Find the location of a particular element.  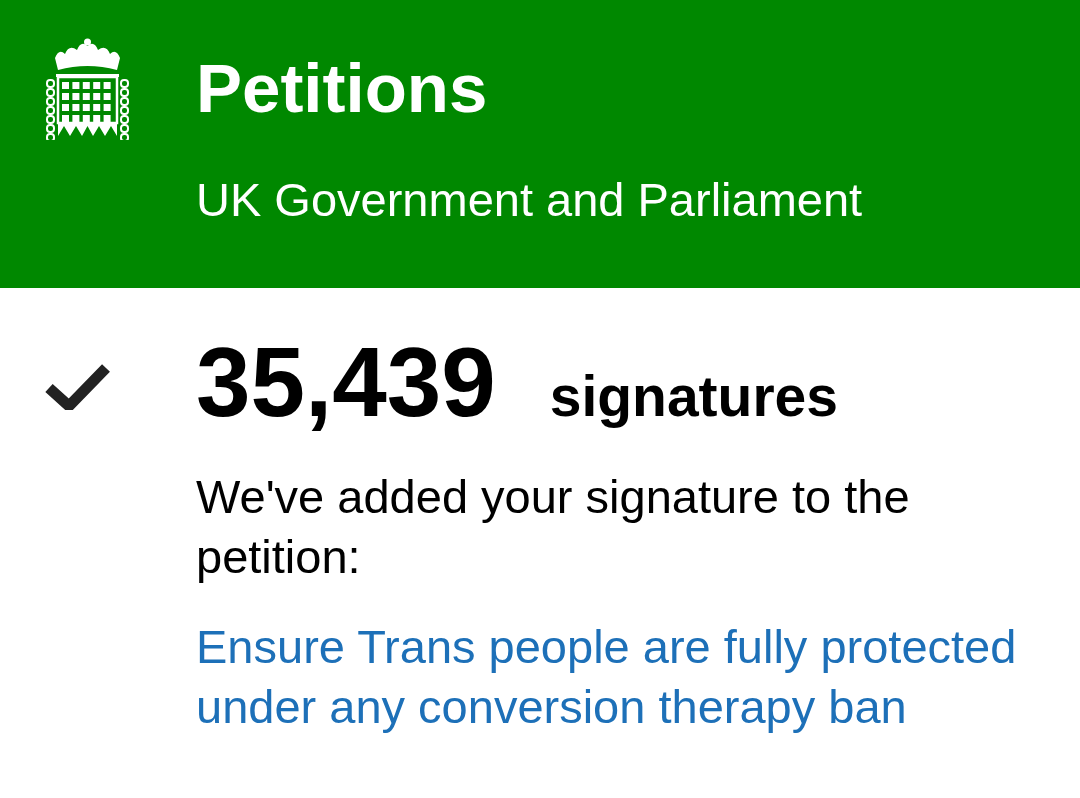

site-title: Petitions is located at coordinates (529, 89).